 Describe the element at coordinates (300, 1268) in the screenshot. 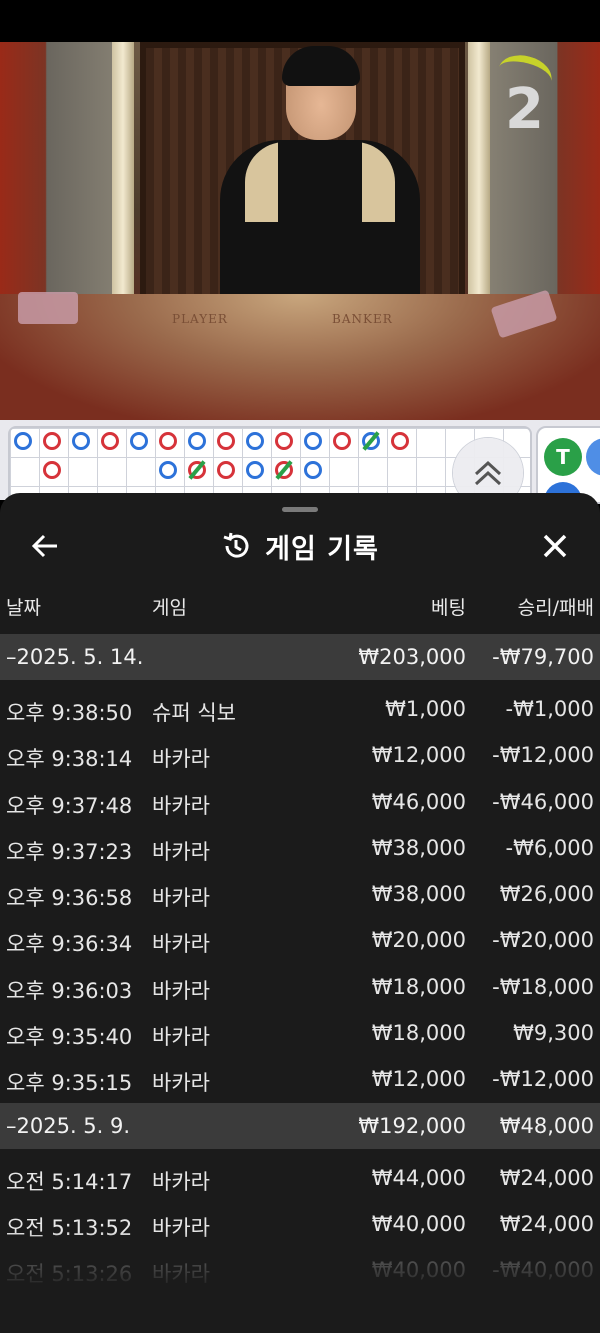

I see `history-row: 오전 5:13:26 바카라 ₩40,000 -₩40,000` at that location.